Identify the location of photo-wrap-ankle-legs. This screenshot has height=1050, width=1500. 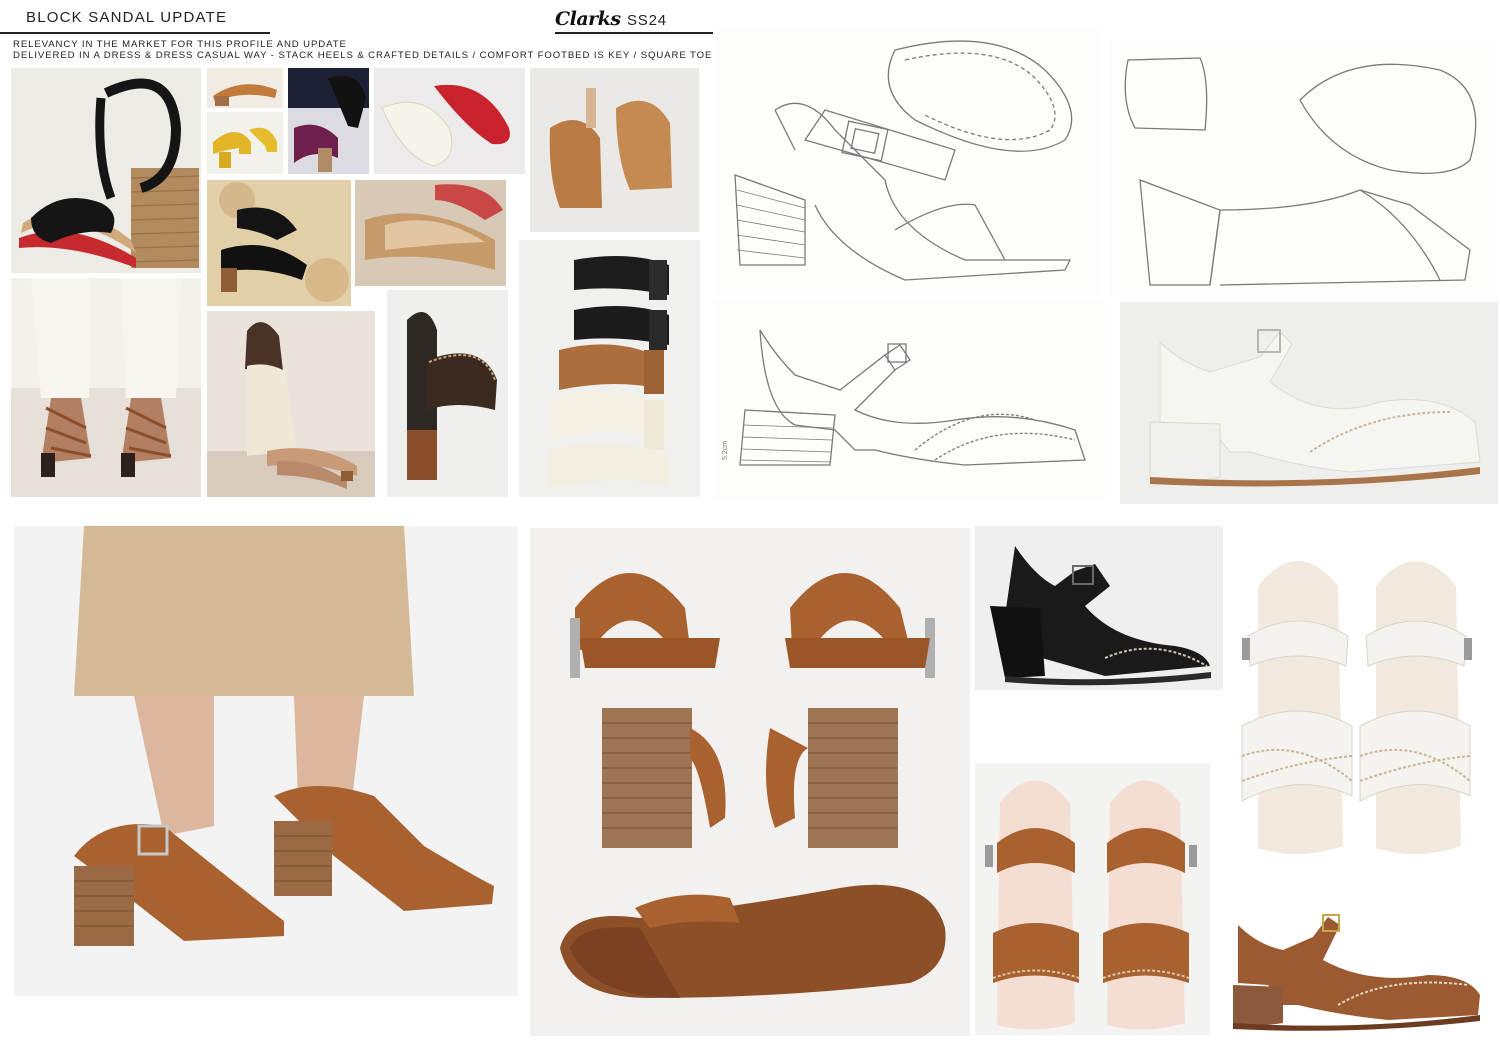
(106, 387).